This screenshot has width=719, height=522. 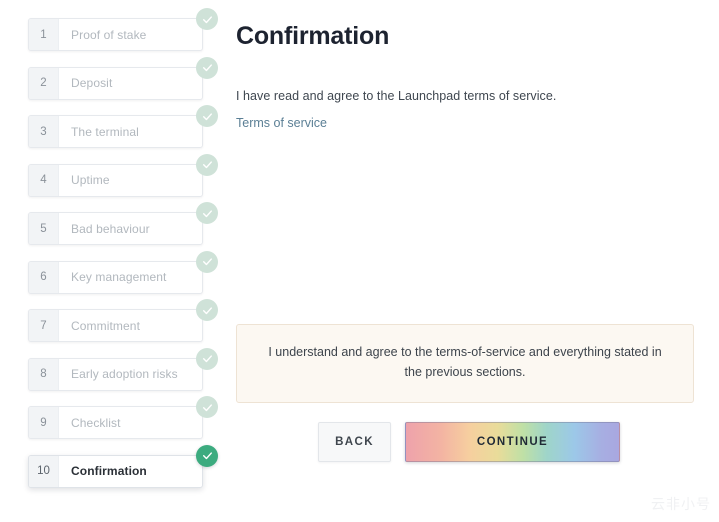 I want to click on stepper-item-number: 8, so click(x=44, y=374).